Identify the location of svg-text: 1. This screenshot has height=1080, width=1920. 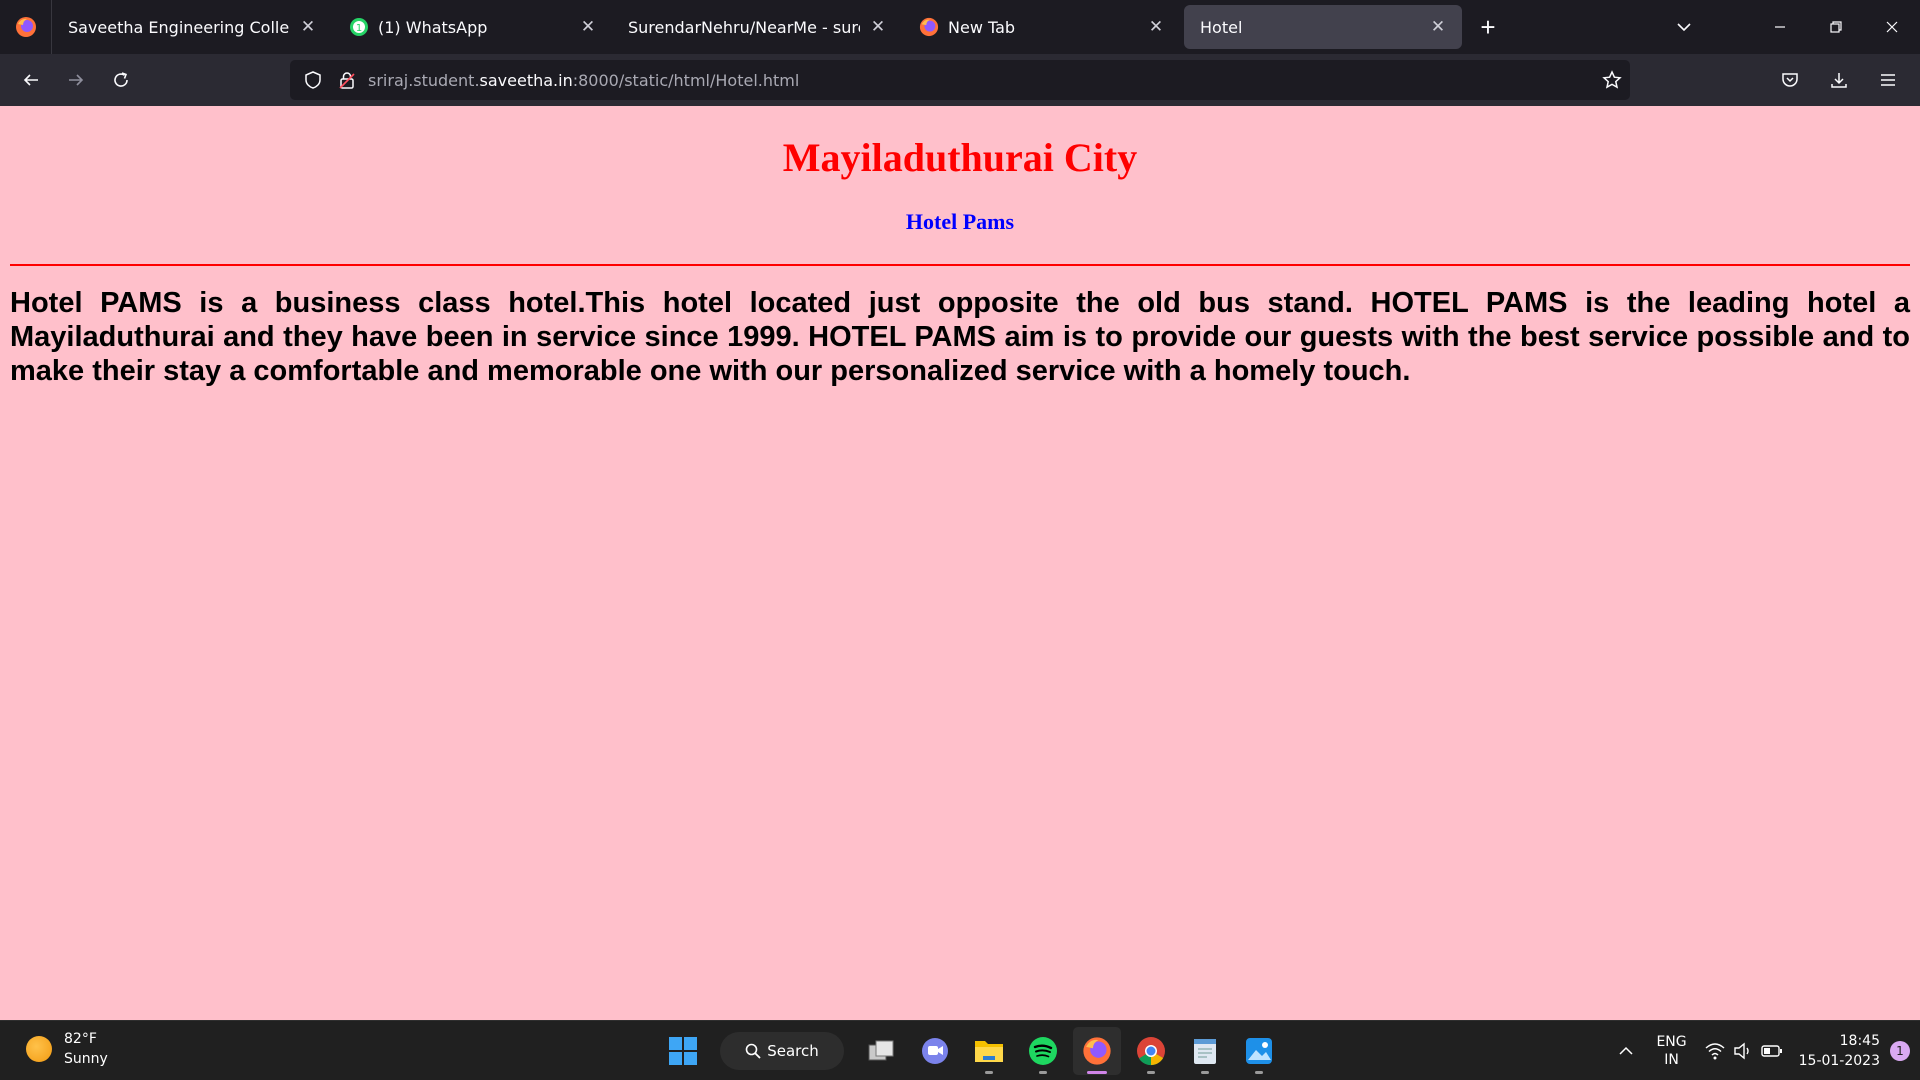
(359, 28).